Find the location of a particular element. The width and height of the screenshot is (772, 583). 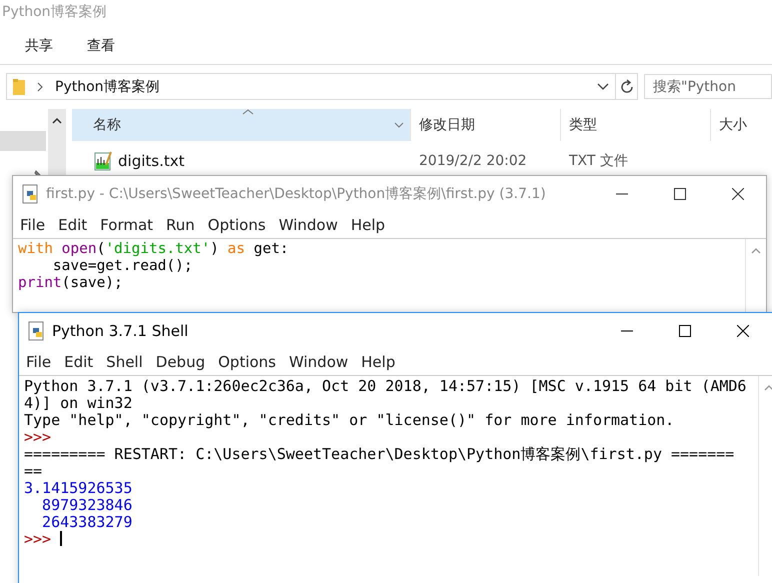

code-line: print(save); is located at coordinates (71, 283).